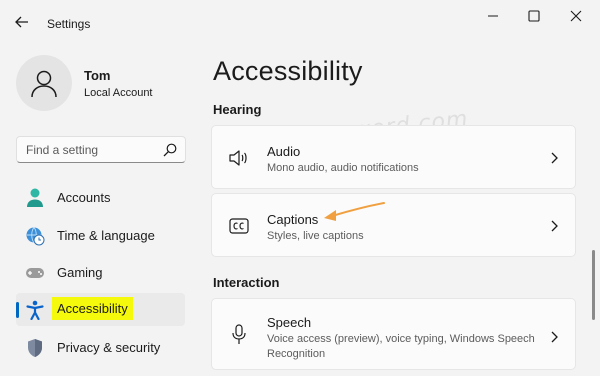 The height and width of the screenshot is (376, 600). I want to click on microphone-icon, so click(239, 335).